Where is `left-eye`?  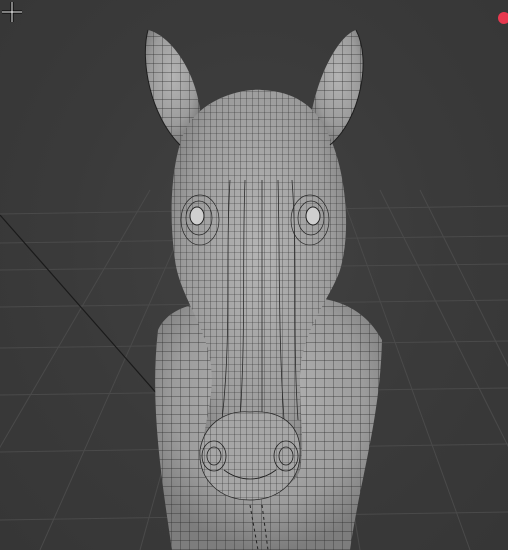
left-eye is located at coordinates (197, 216).